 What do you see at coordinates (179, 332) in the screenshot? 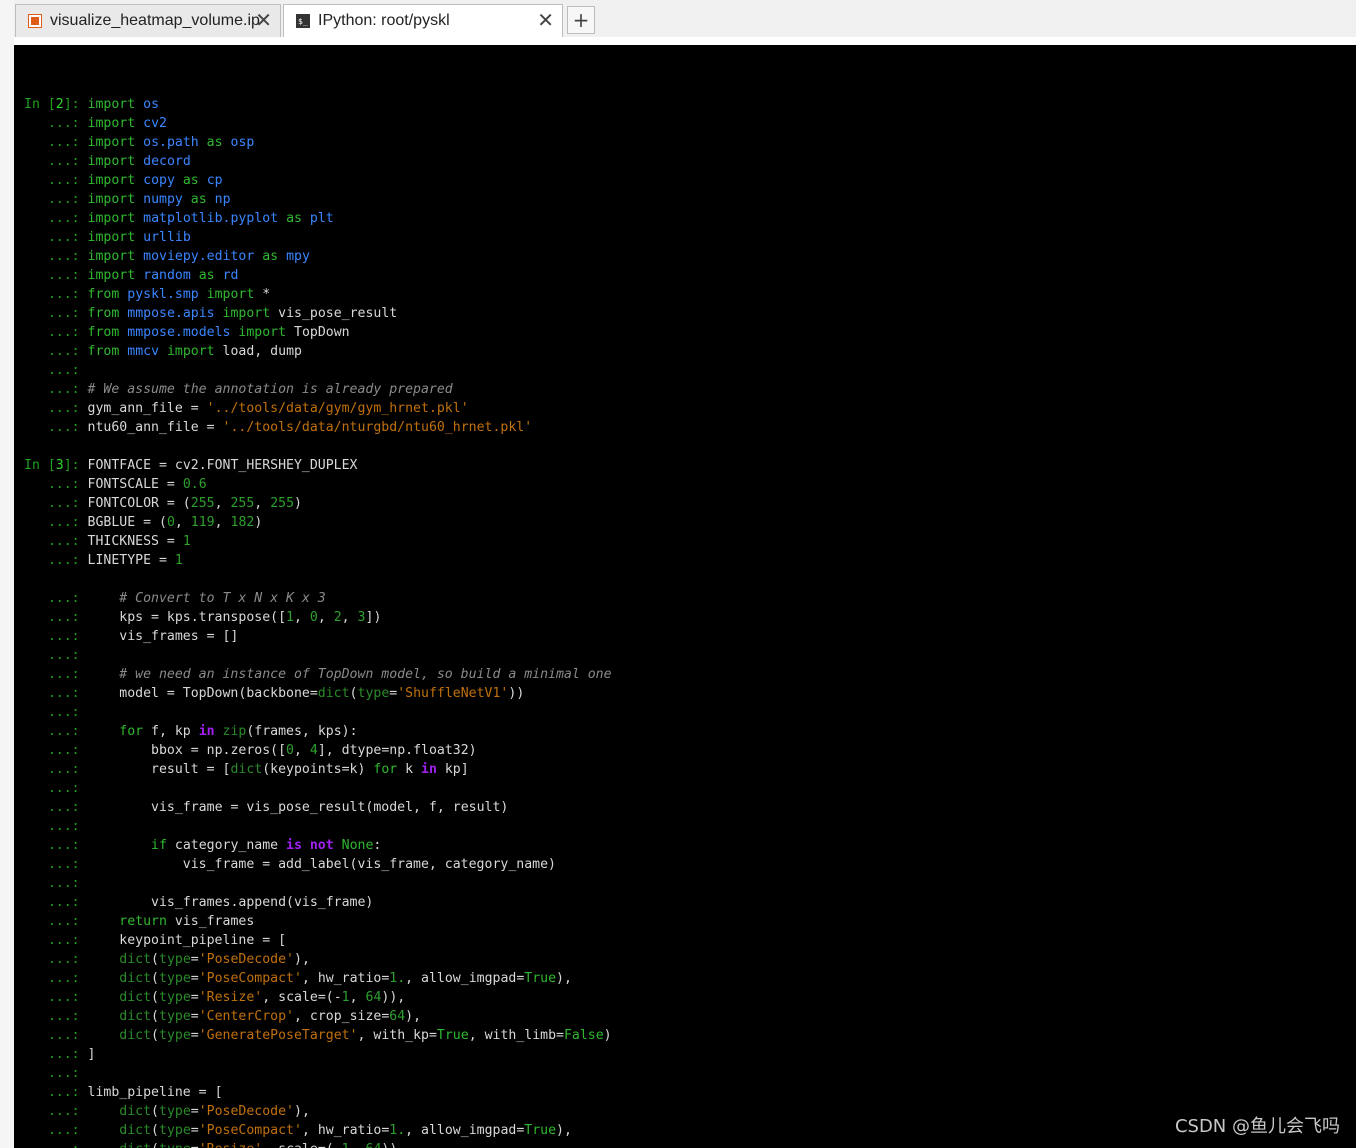
I see `code-token: mmpose.models` at bounding box center [179, 332].